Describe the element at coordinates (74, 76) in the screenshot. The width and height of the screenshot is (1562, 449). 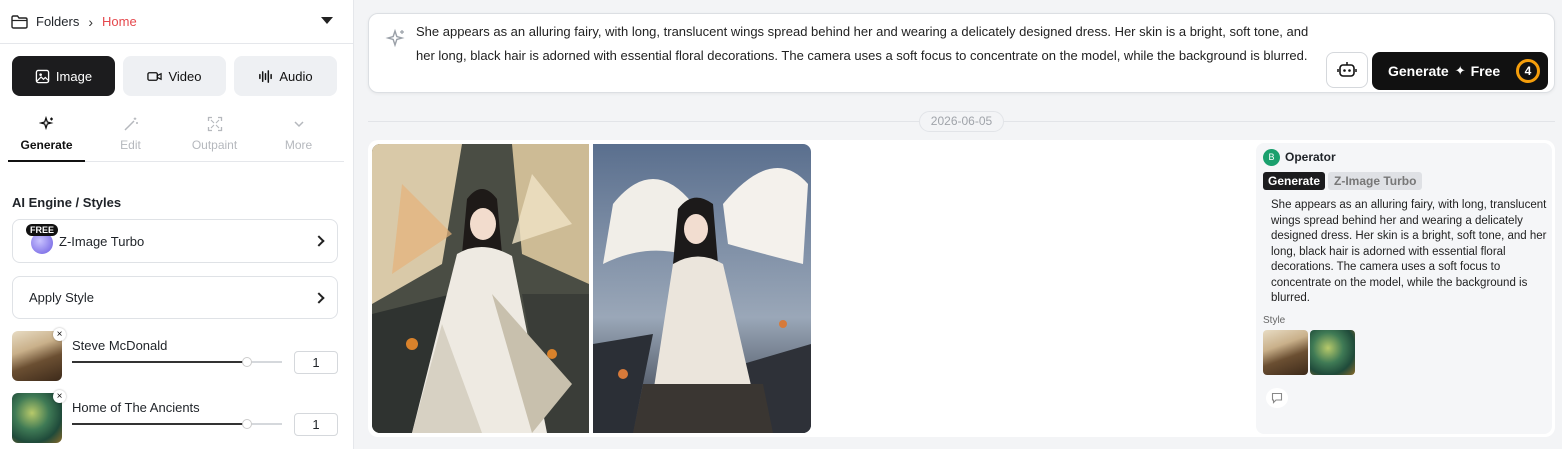
I see `tab-label: Image` at that location.